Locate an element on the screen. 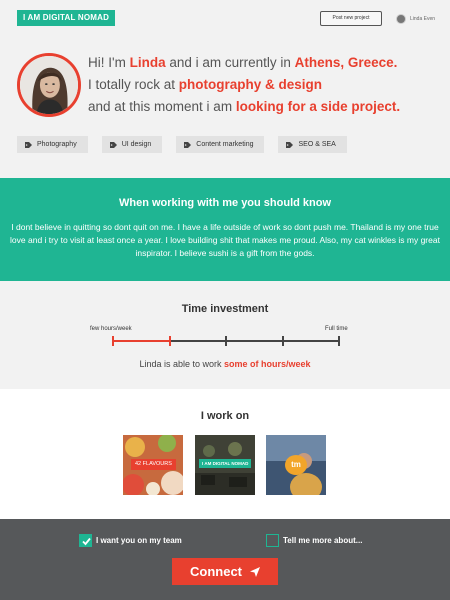 Image resolution: width=450 pixels, height=600 pixels. skill-tag-label: SEO & SEA is located at coordinates (317, 144).